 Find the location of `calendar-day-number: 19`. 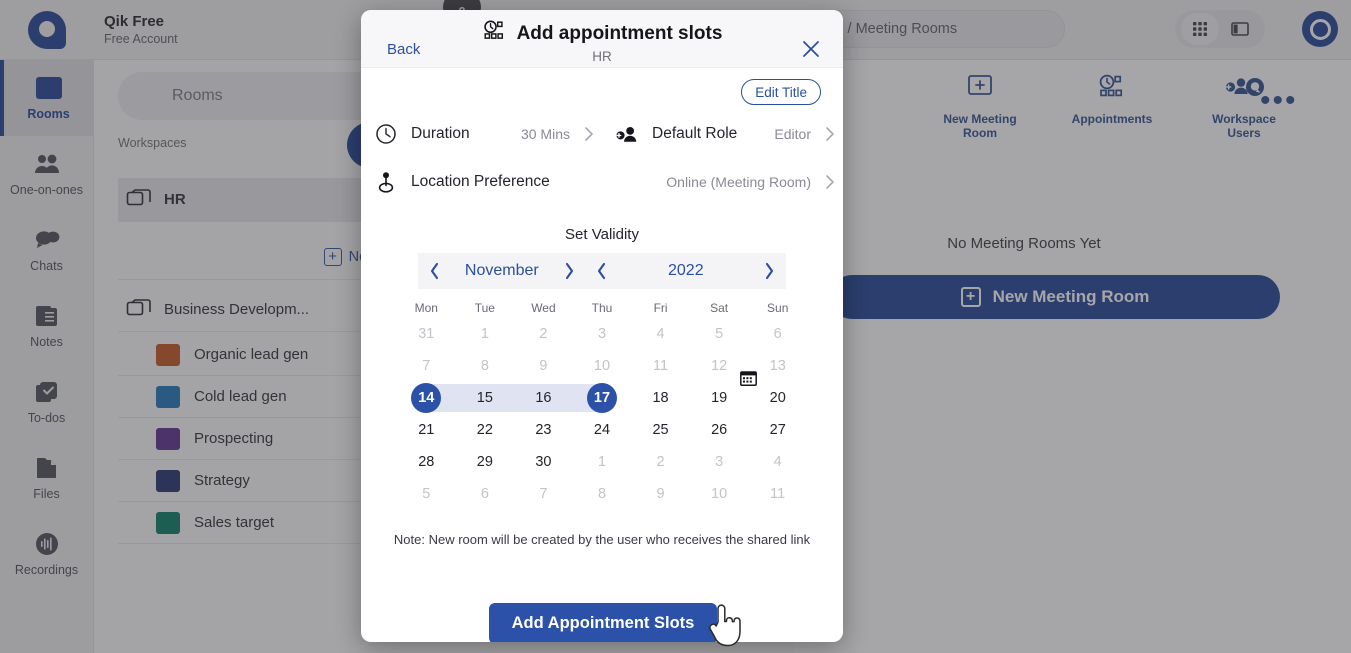

calendar-day-number: 19 is located at coordinates (719, 398).